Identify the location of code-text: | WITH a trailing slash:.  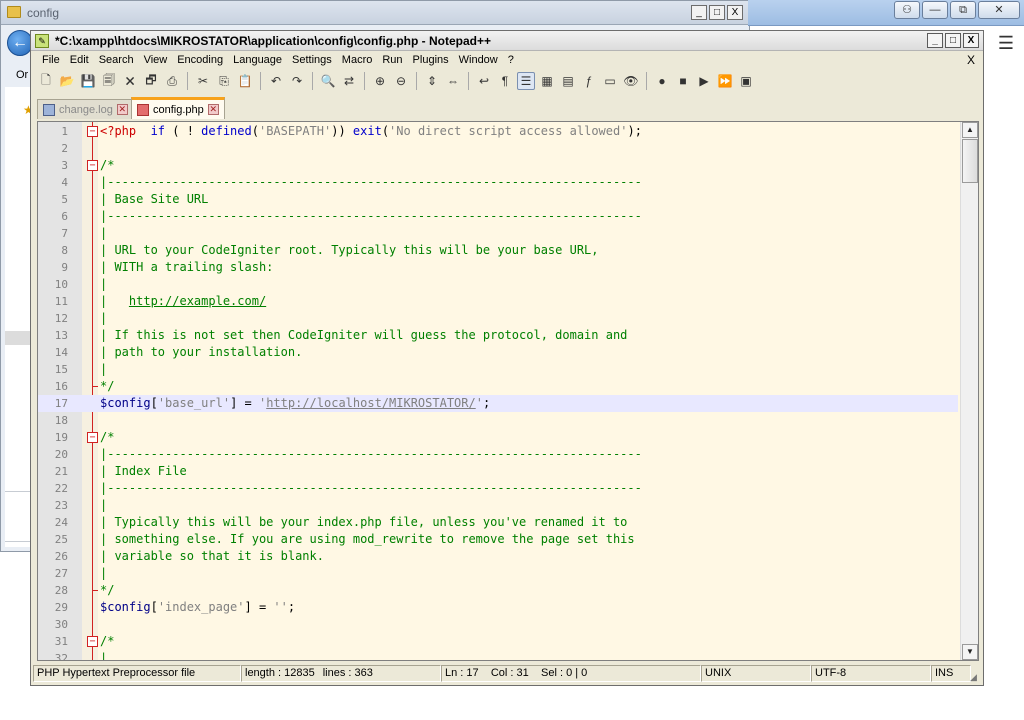
(186, 267).